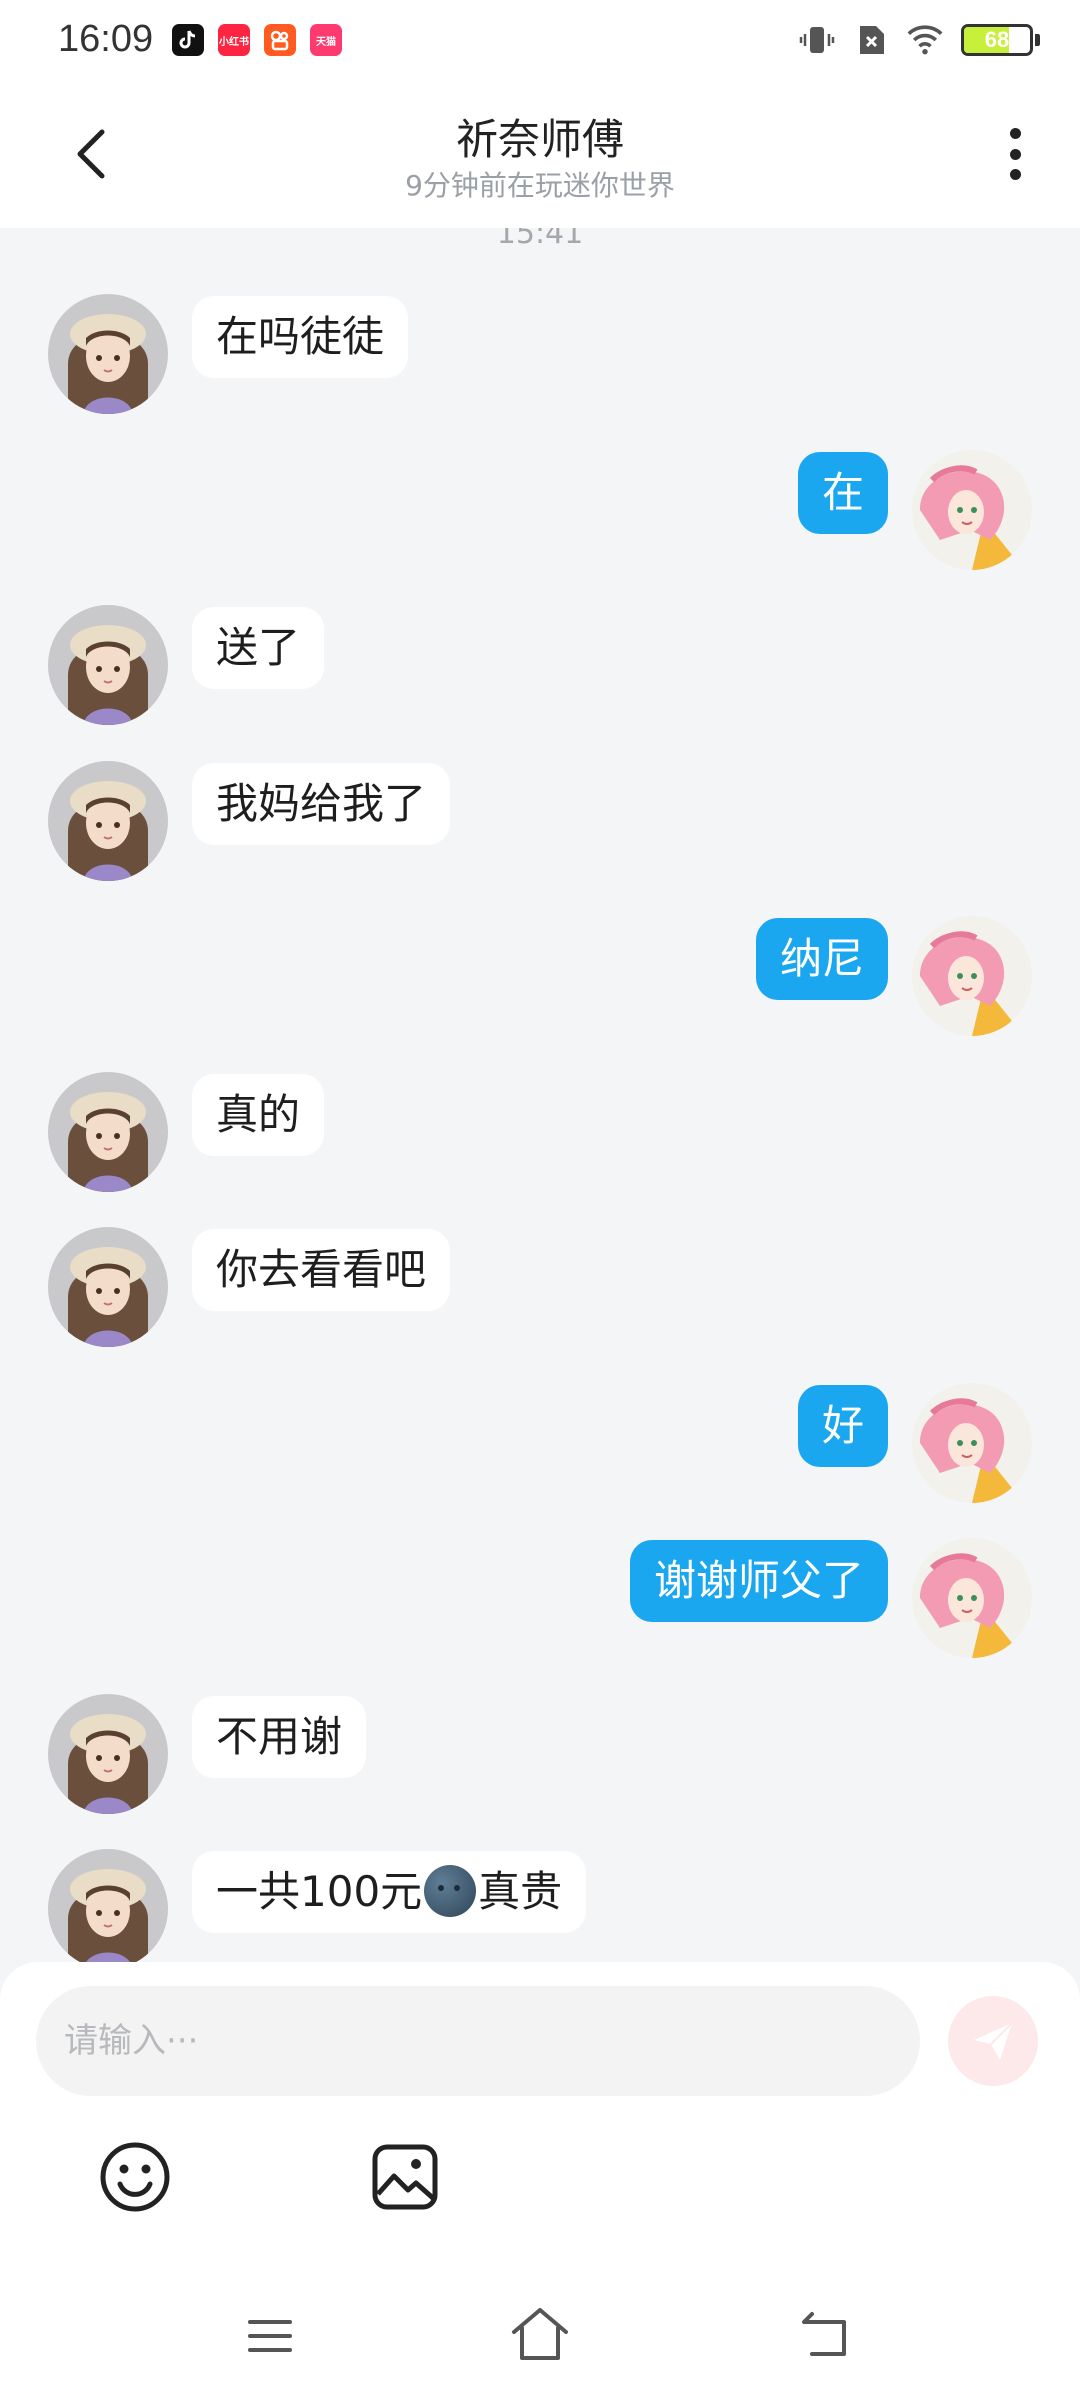  I want to click on taobao-app-icon: 天猫, so click(326, 40).